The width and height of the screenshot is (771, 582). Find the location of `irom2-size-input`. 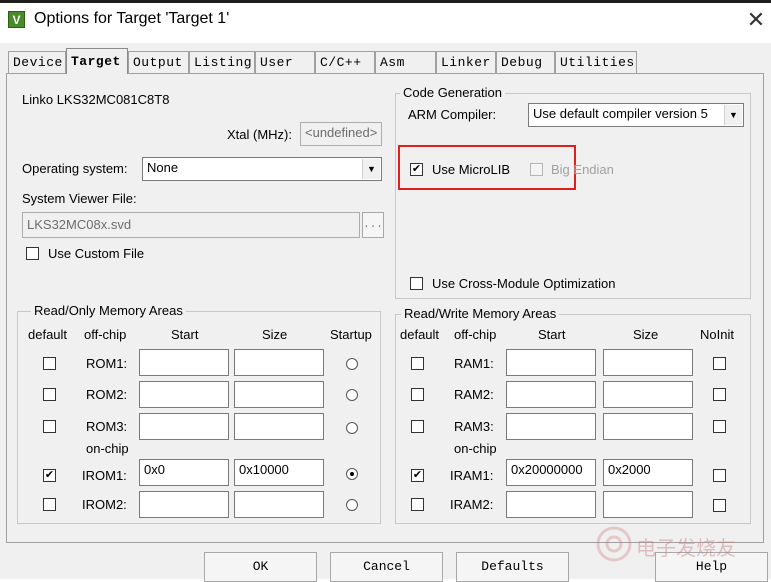

irom2-size-input is located at coordinates (279, 504).